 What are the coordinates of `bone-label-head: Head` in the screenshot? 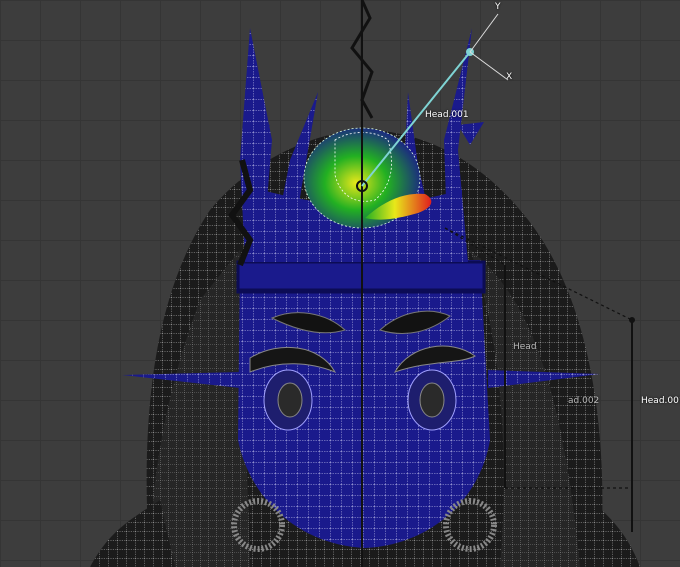 It's located at (525, 347).